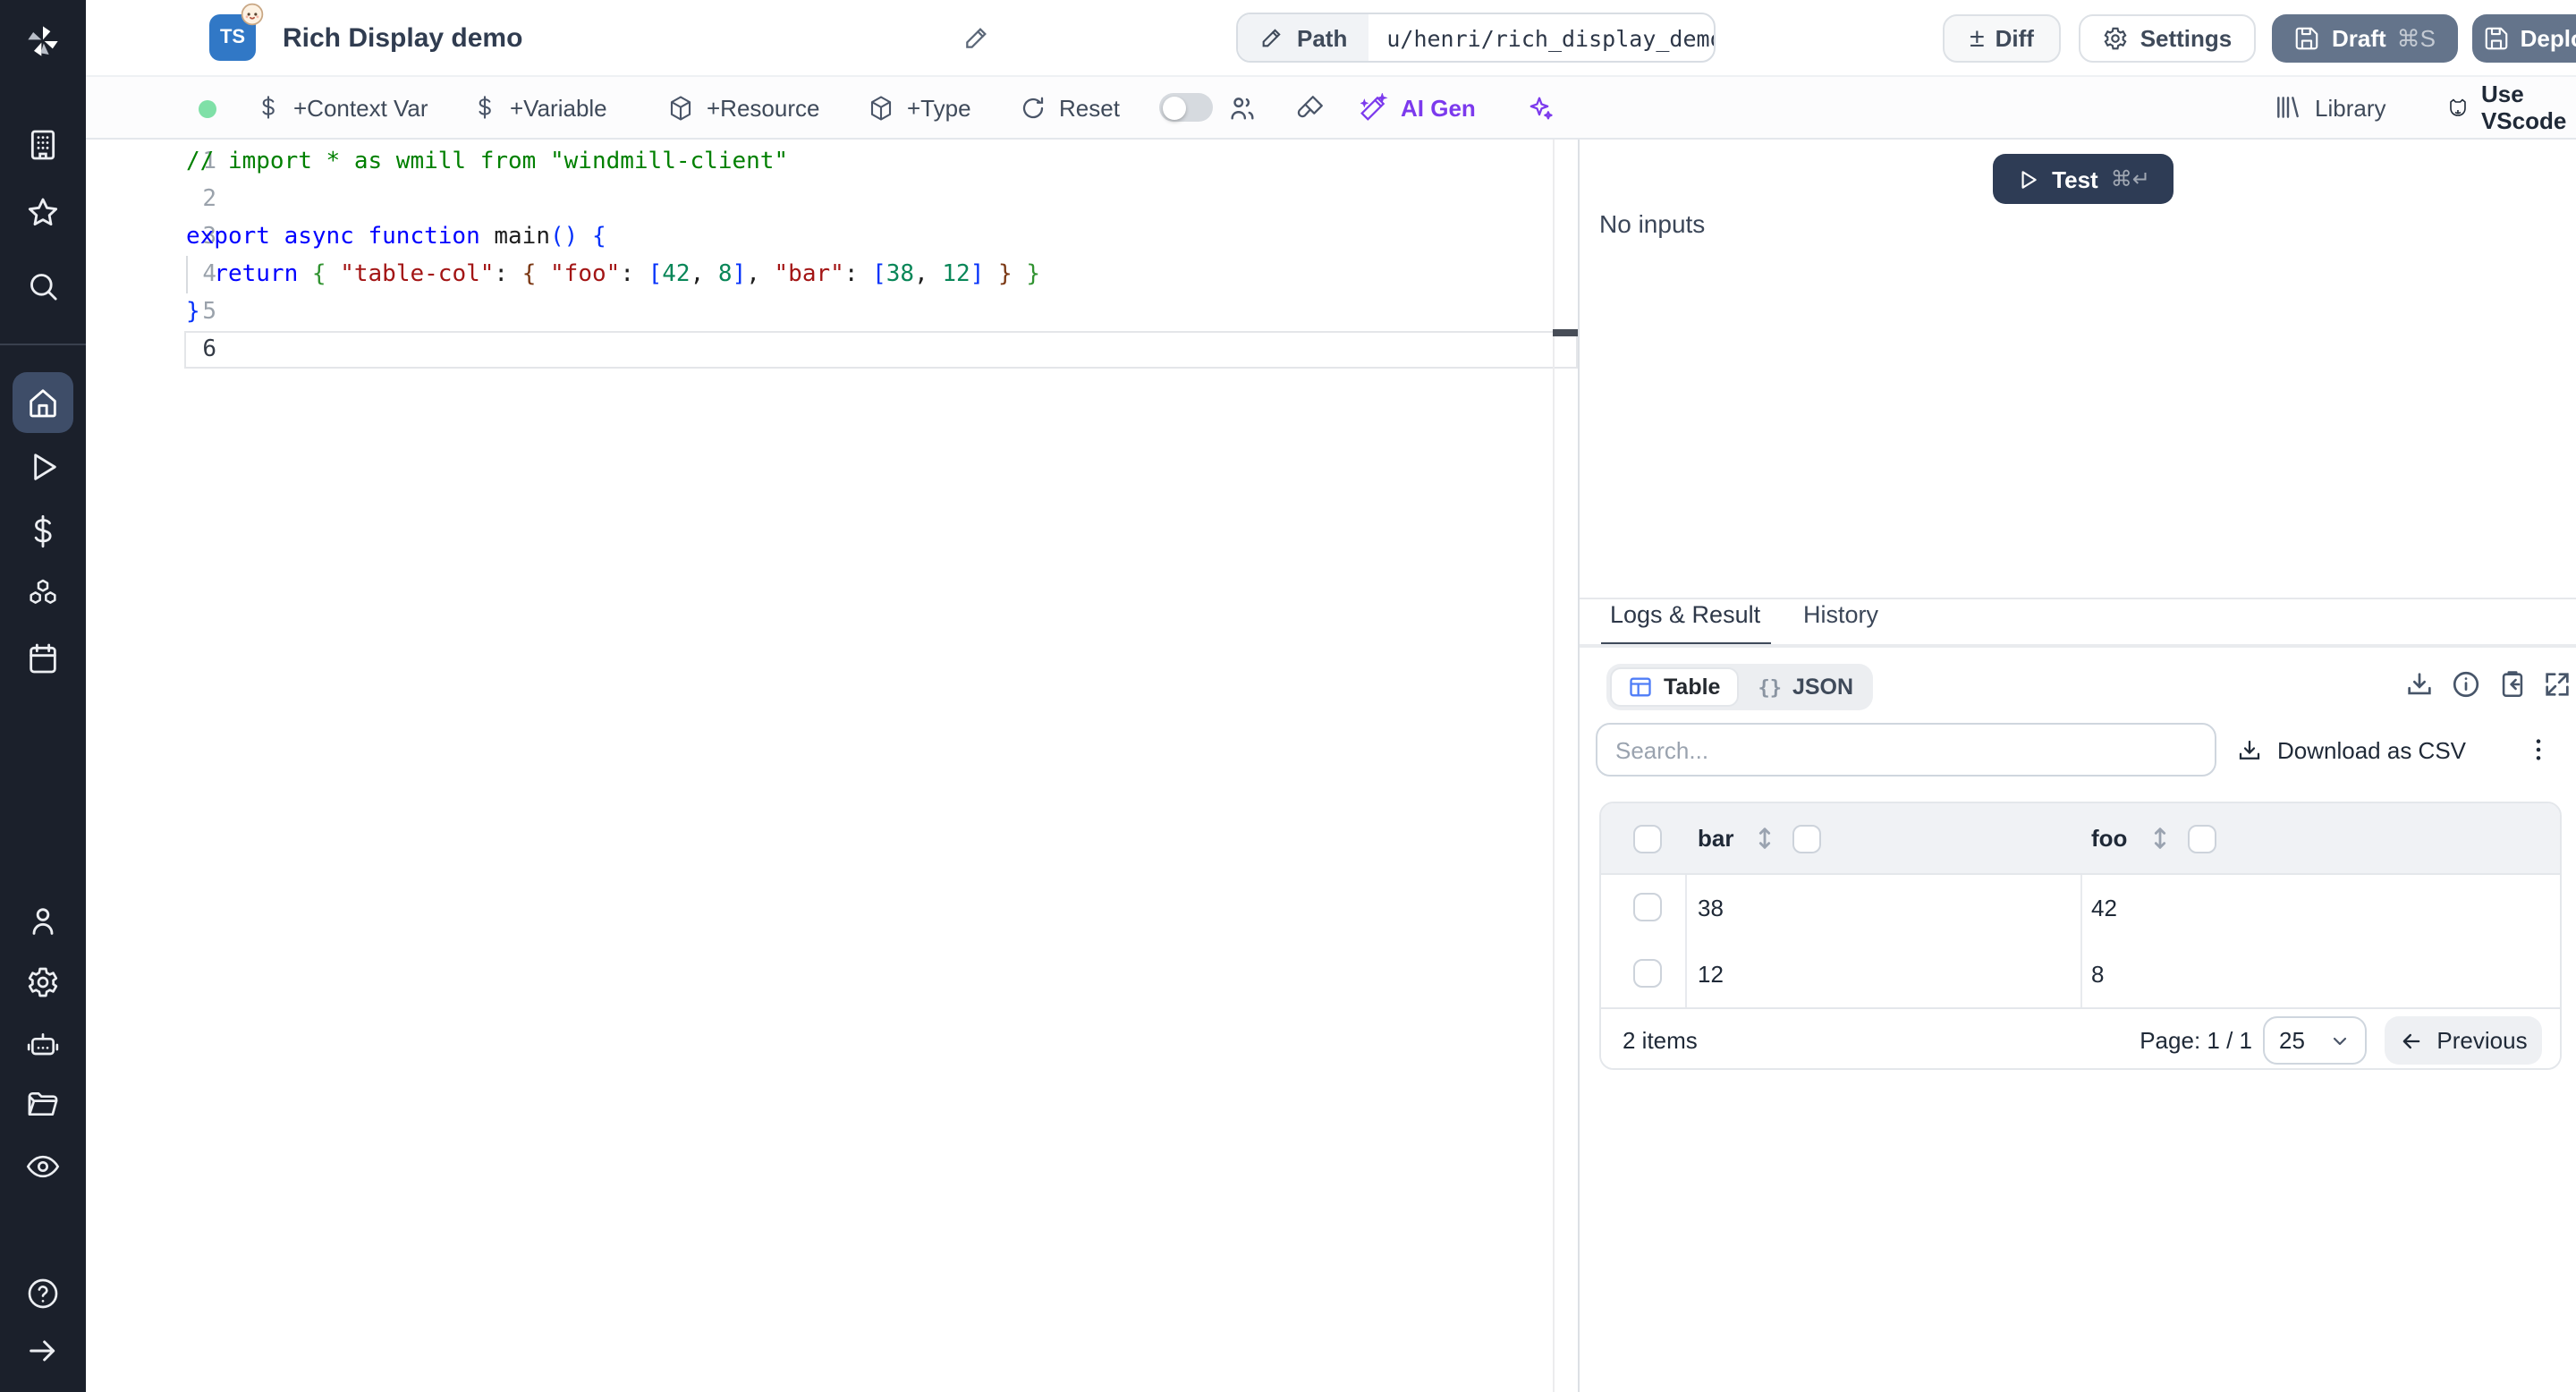  What do you see at coordinates (2350, 107) in the screenshot?
I see `library-label: Library` at bounding box center [2350, 107].